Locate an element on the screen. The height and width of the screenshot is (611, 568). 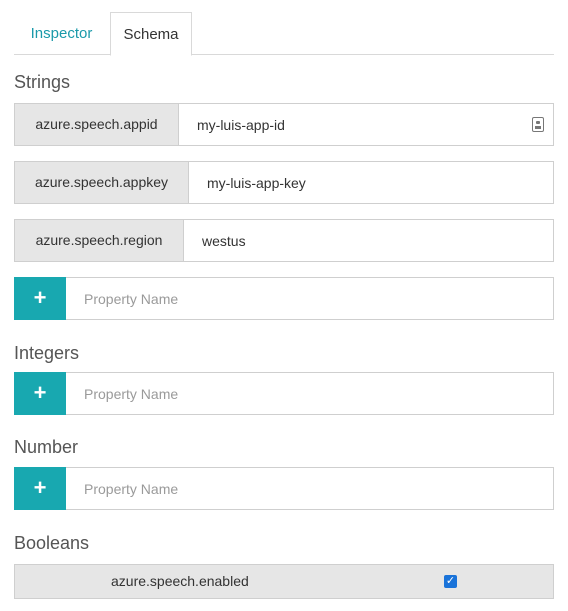
booleans-section-title: Booleans is located at coordinates (52, 543).